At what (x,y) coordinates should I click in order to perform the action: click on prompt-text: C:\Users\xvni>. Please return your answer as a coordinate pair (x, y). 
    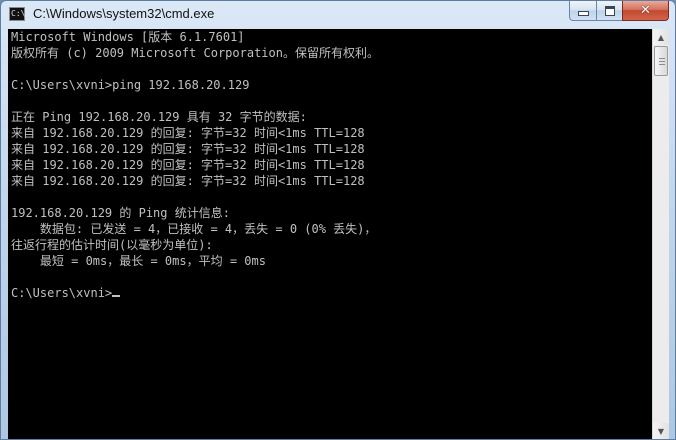
    Looking at the image, I should click on (62, 293).